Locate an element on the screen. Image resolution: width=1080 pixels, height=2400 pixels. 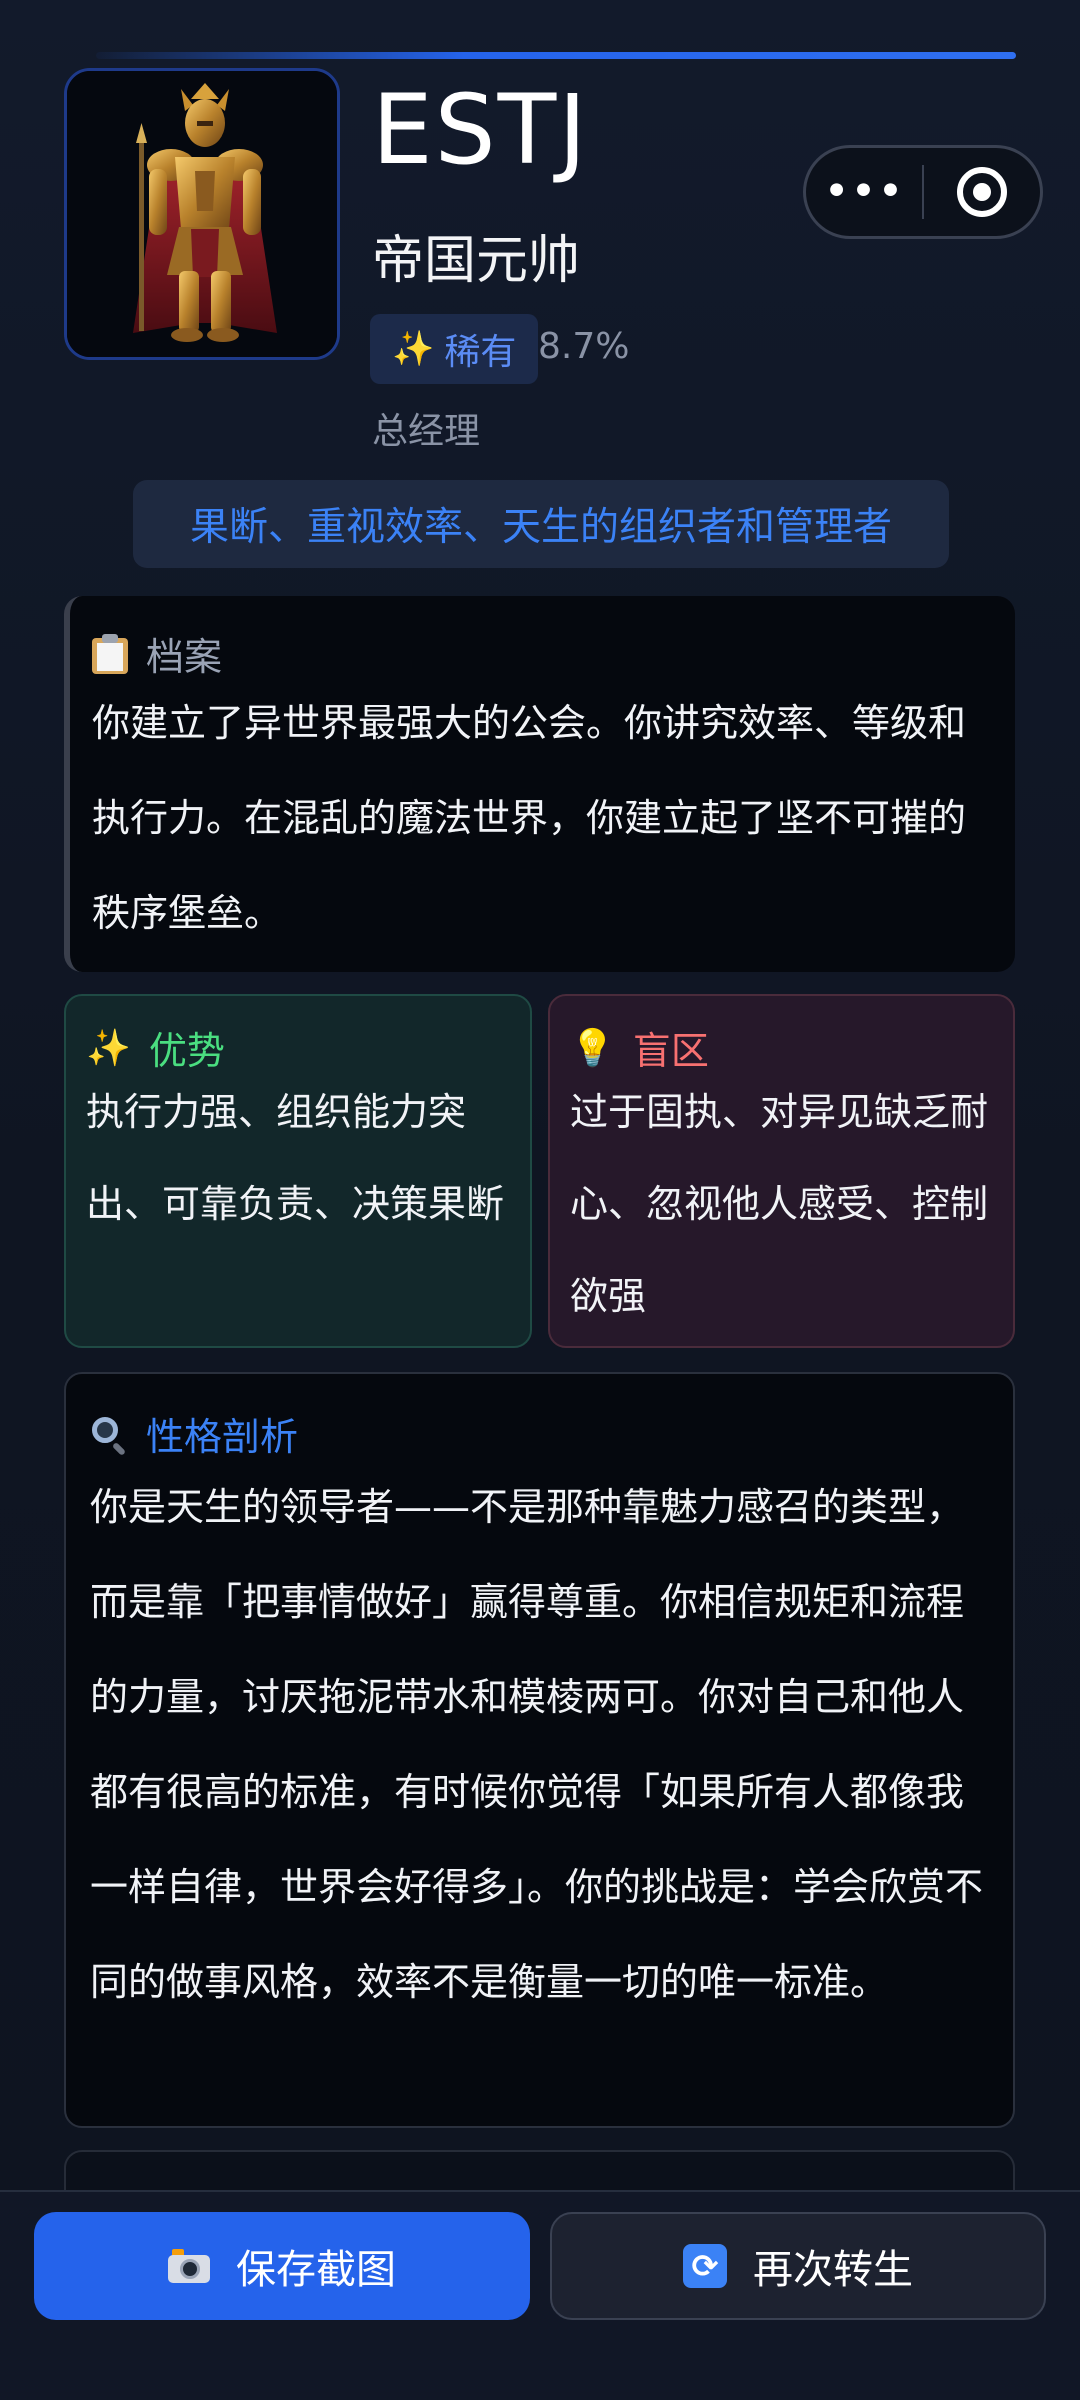
save-screenshot-button: 保存截图 is located at coordinates (282, 2266).